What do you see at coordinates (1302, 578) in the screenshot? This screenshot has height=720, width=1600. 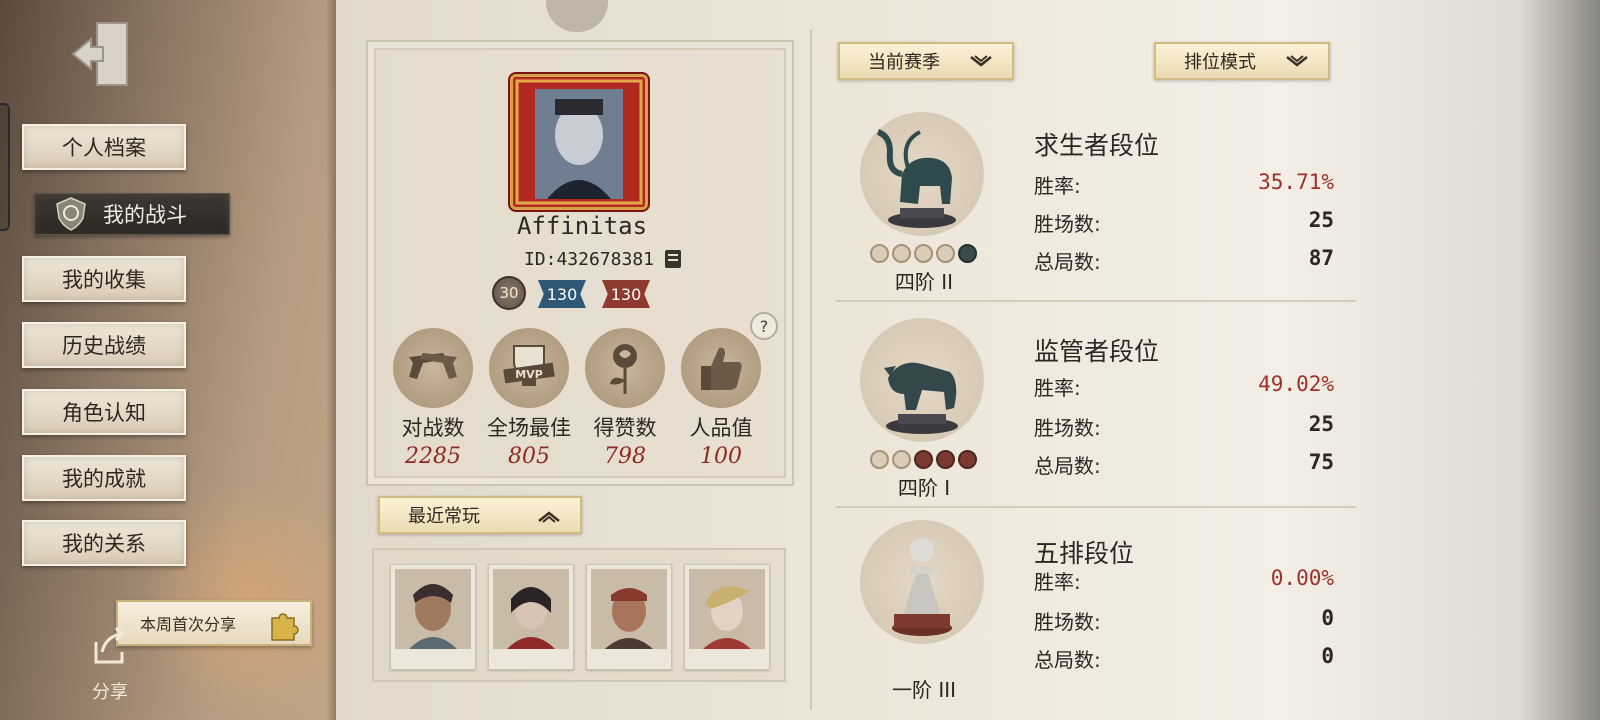 I see `win-rate-value: 0.00%` at bounding box center [1302, 578].